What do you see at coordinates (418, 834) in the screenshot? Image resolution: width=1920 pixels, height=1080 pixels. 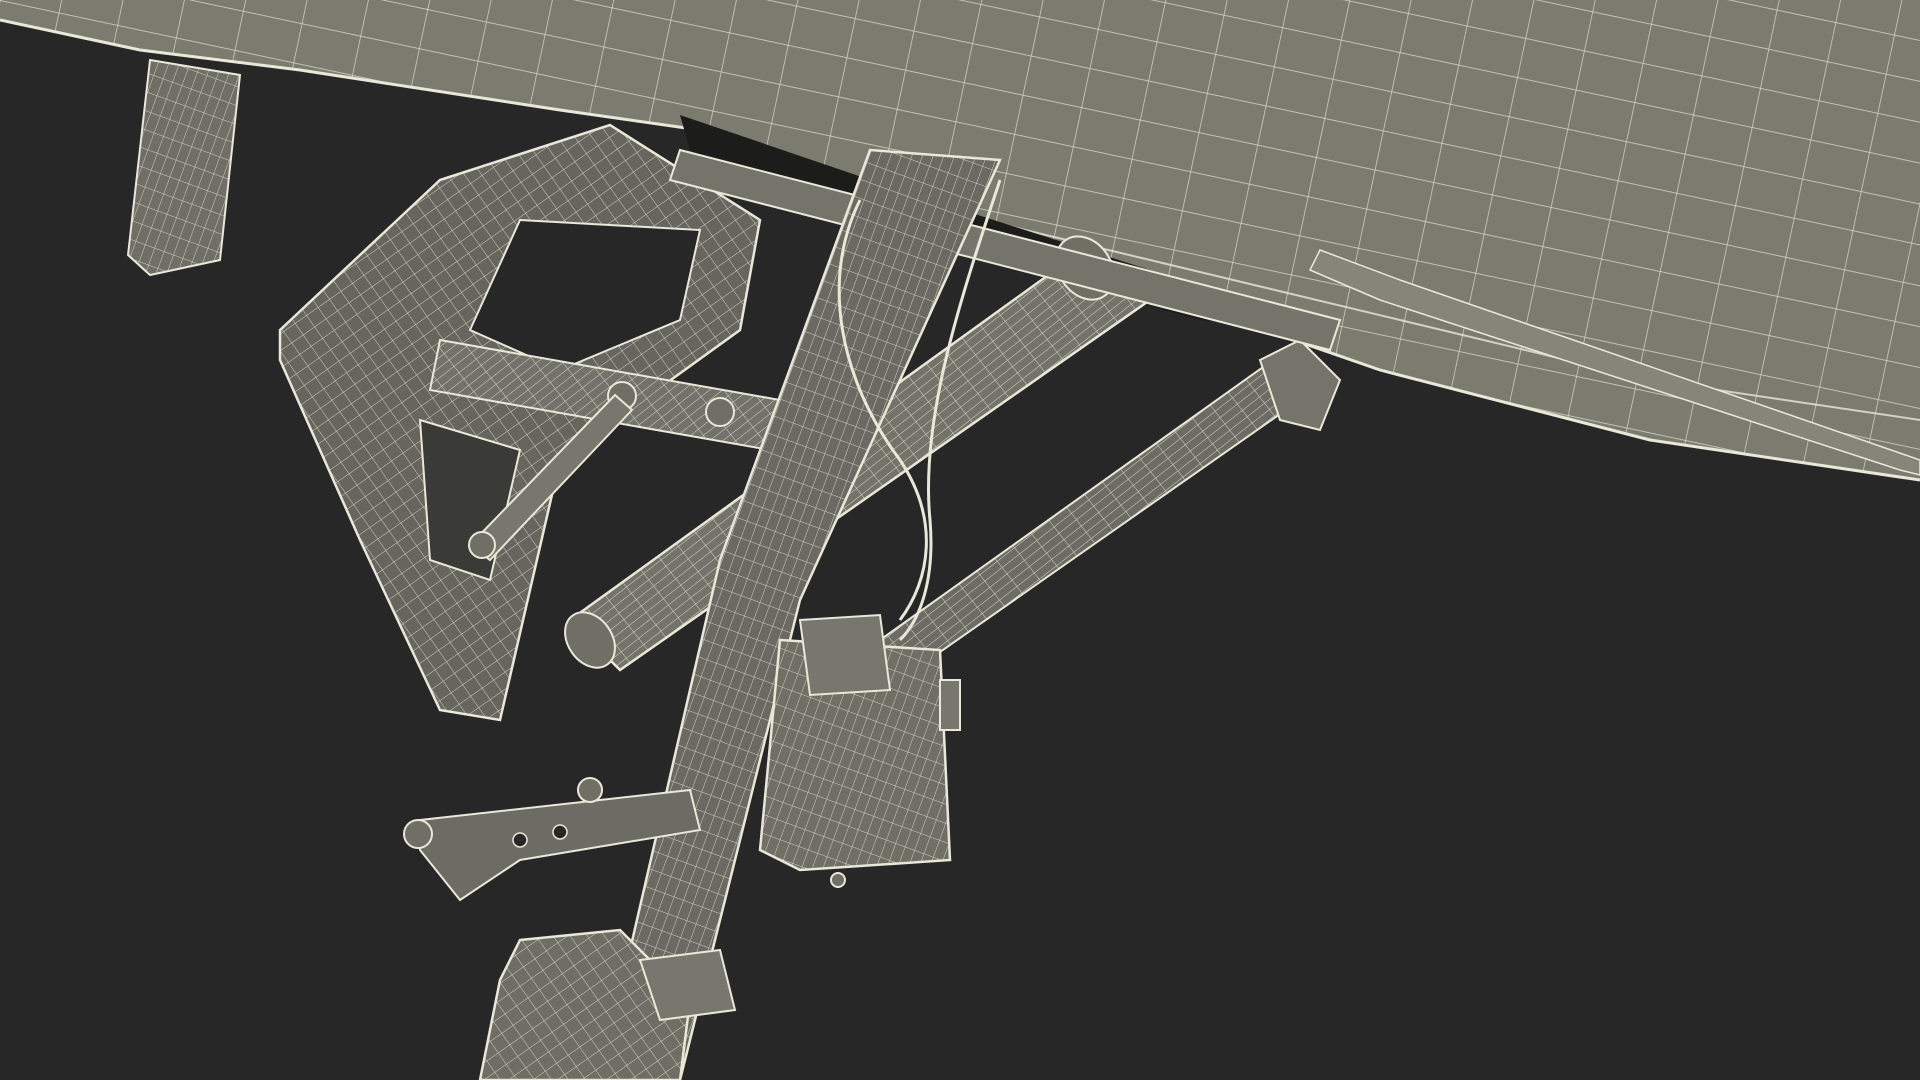 I see `linkage-pin-left` at bounding box center [418, 834].